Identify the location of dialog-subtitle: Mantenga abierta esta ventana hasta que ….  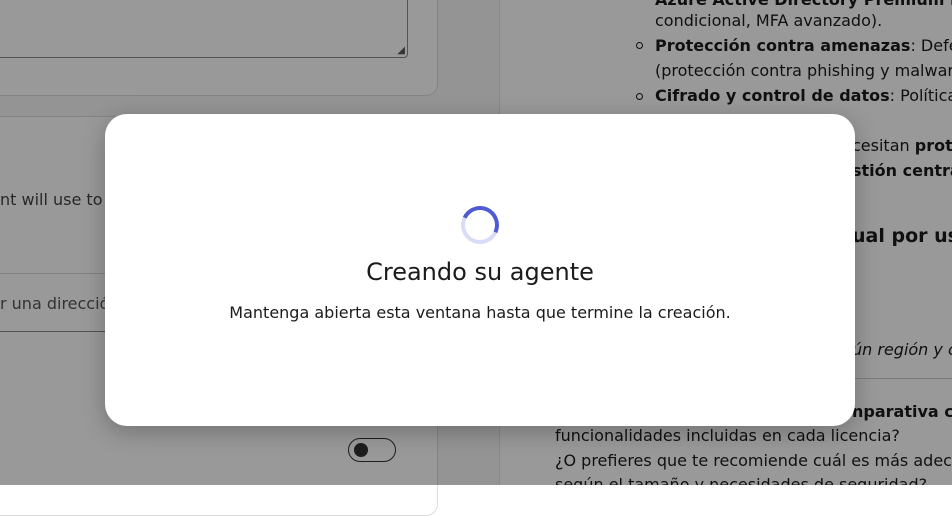
(480, 312).